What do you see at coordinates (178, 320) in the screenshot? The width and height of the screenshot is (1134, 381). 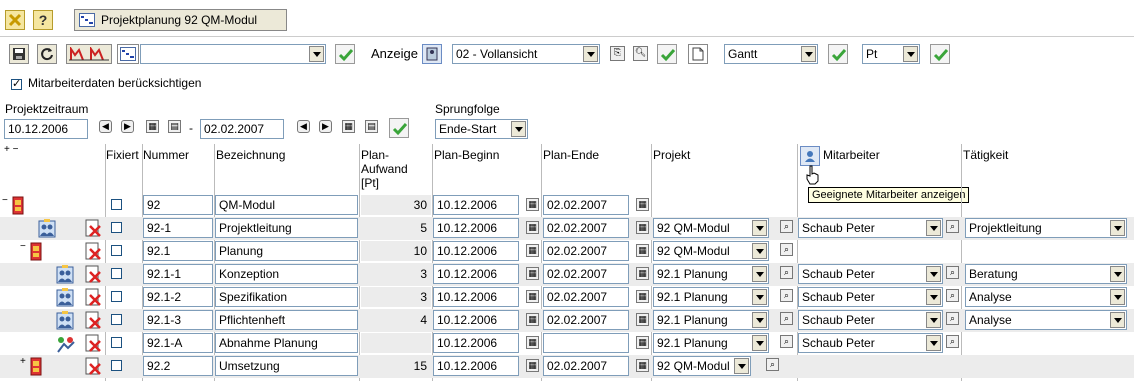 I see `nummer-field: 92.1-3` at bounding box center [178, 320].